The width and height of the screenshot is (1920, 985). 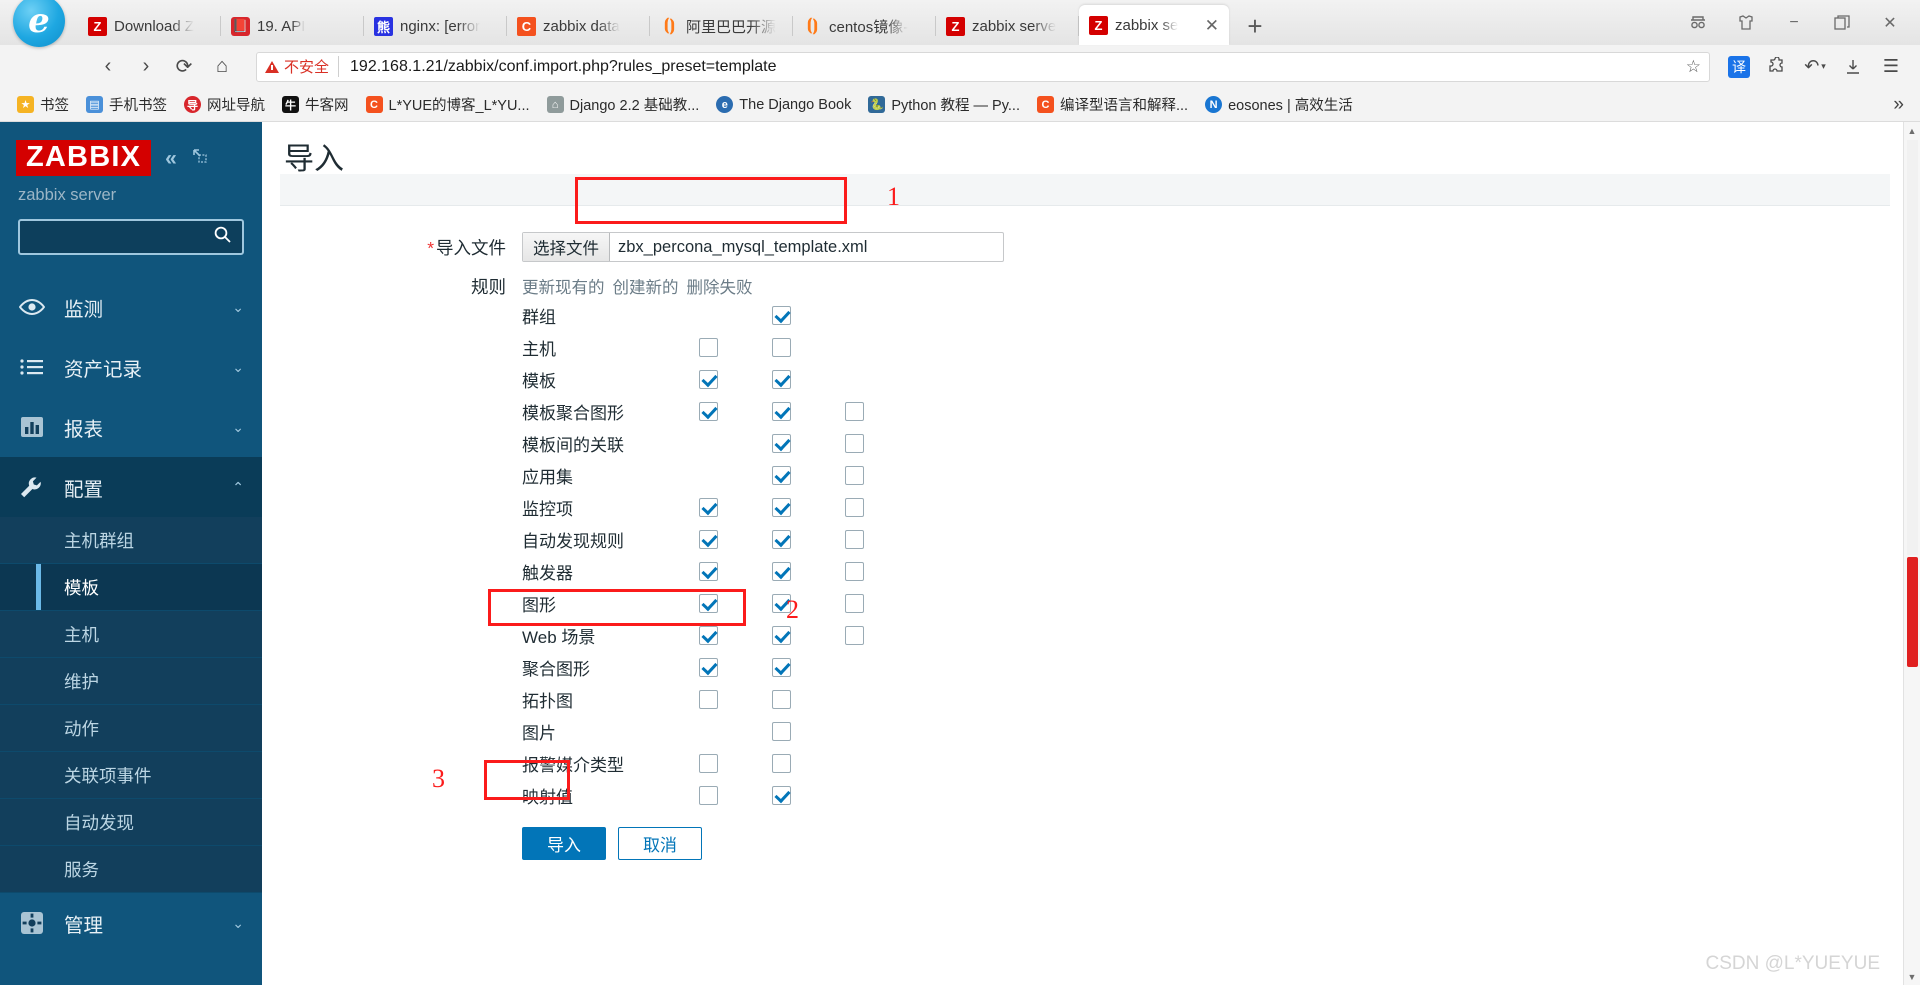 I want to click on close-tab-icon: ✕, so click(x=1212, y=25).